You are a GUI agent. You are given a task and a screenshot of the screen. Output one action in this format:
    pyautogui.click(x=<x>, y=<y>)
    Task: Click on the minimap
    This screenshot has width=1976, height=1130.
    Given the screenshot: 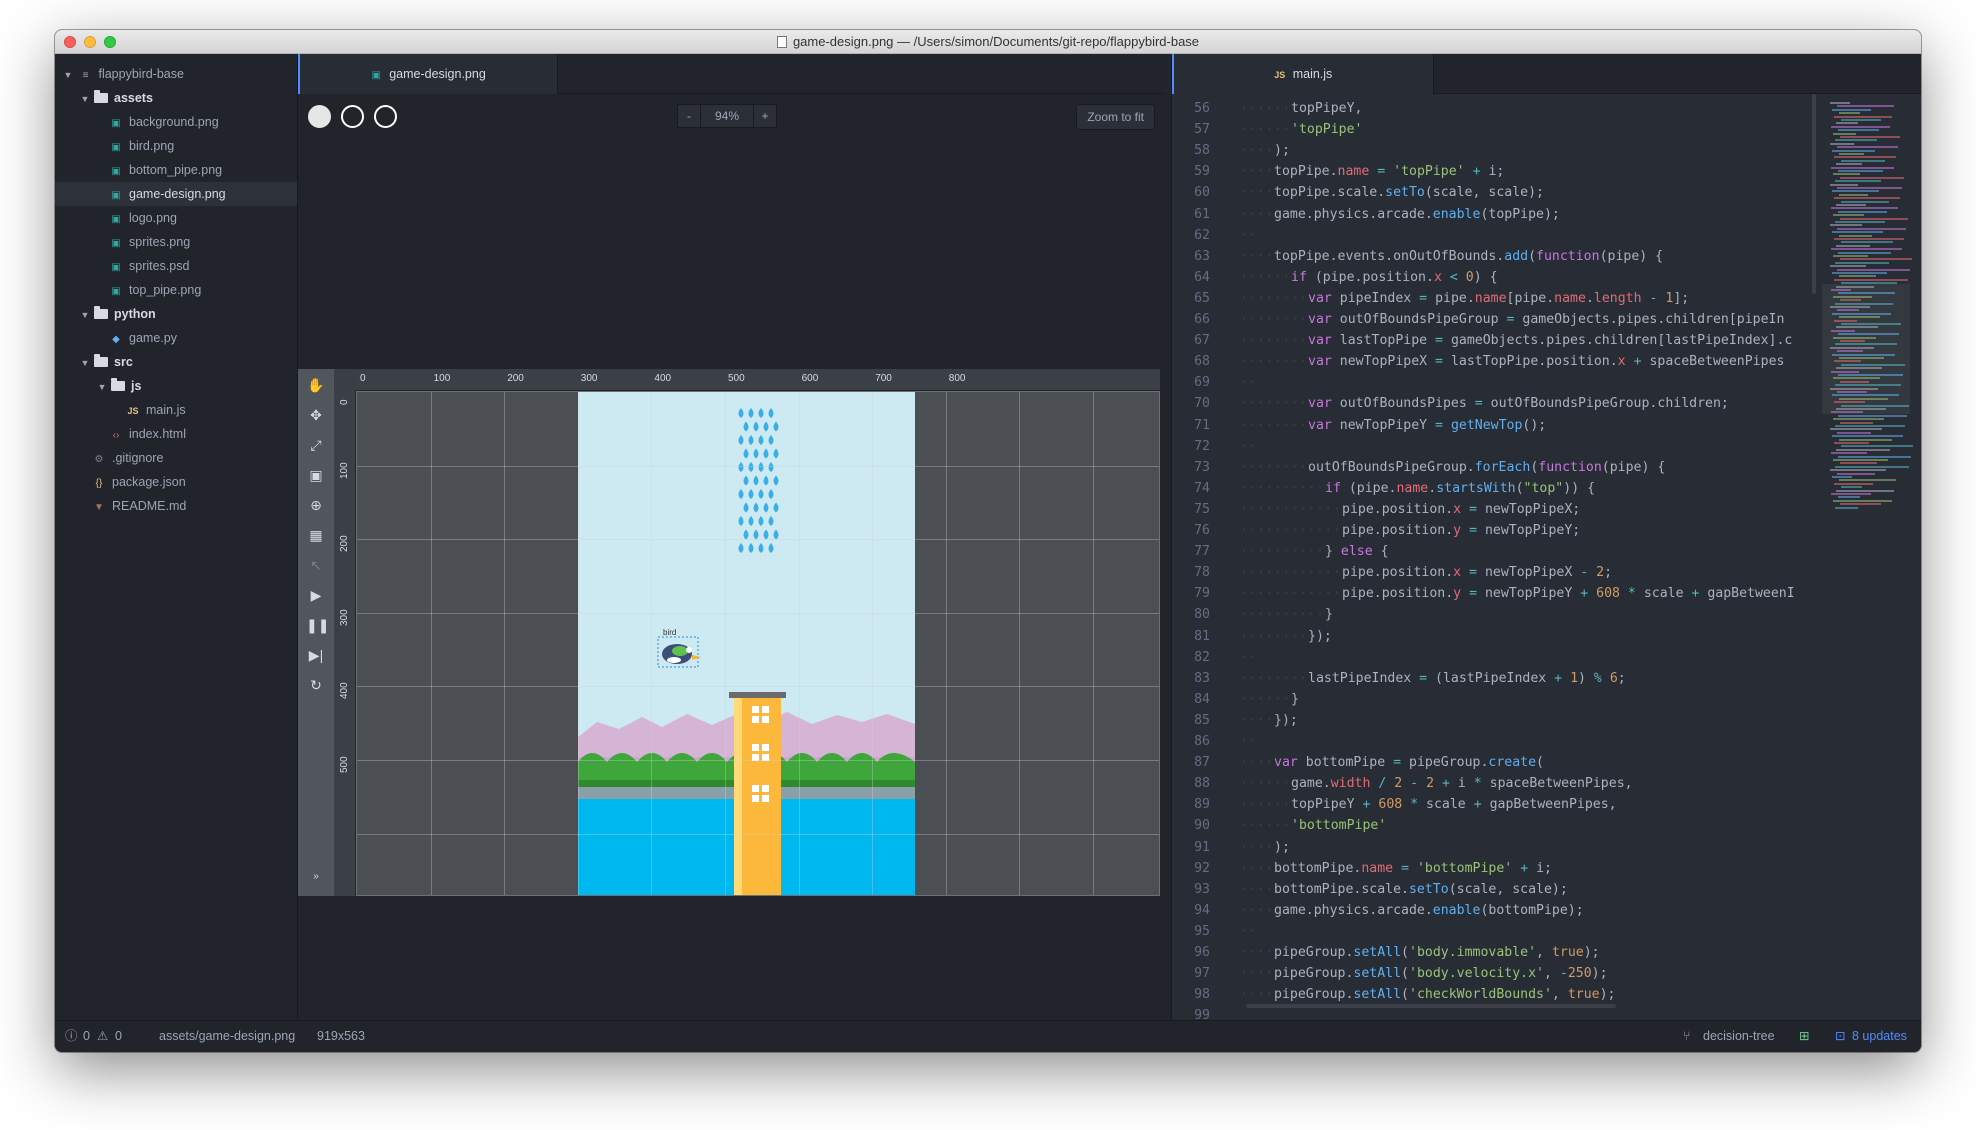 What is the action you would take?
    pyautogui.click(x=1871, y=312)
    